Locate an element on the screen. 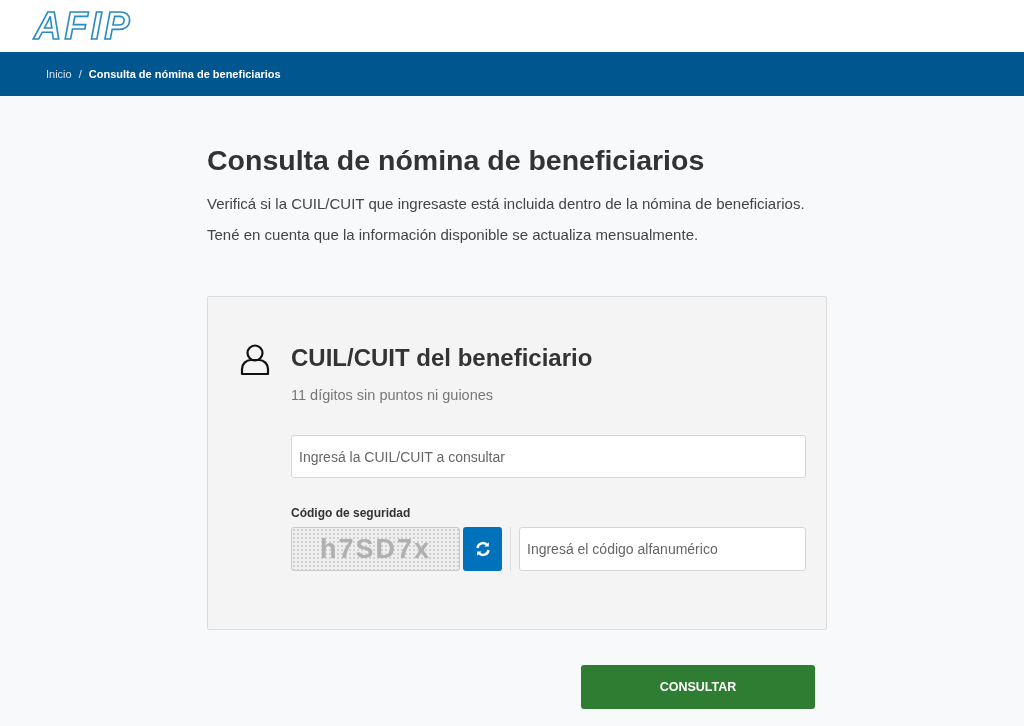 This screenshot has width=1024, height=726. logo: AFIP is located at coordinates (83, 26).